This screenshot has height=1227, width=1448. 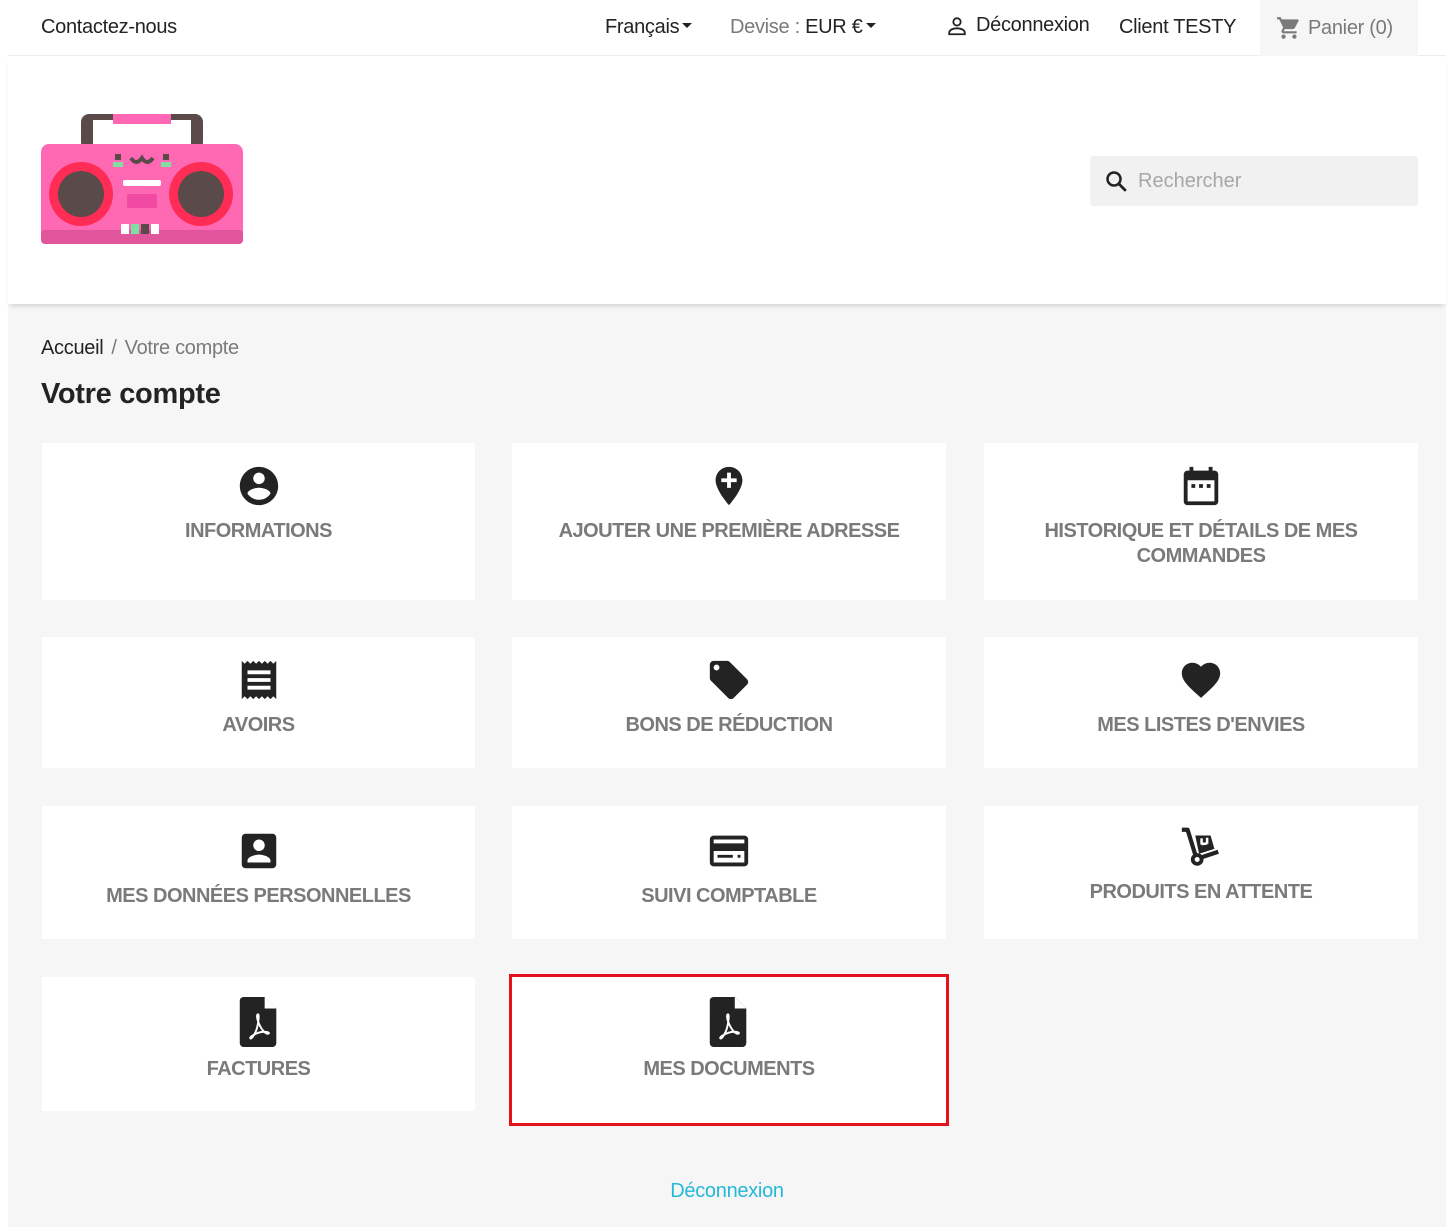 I want to click on tile-personal-data: MES DONNÉES PERSONNELLES, so click(x=258, y=872).